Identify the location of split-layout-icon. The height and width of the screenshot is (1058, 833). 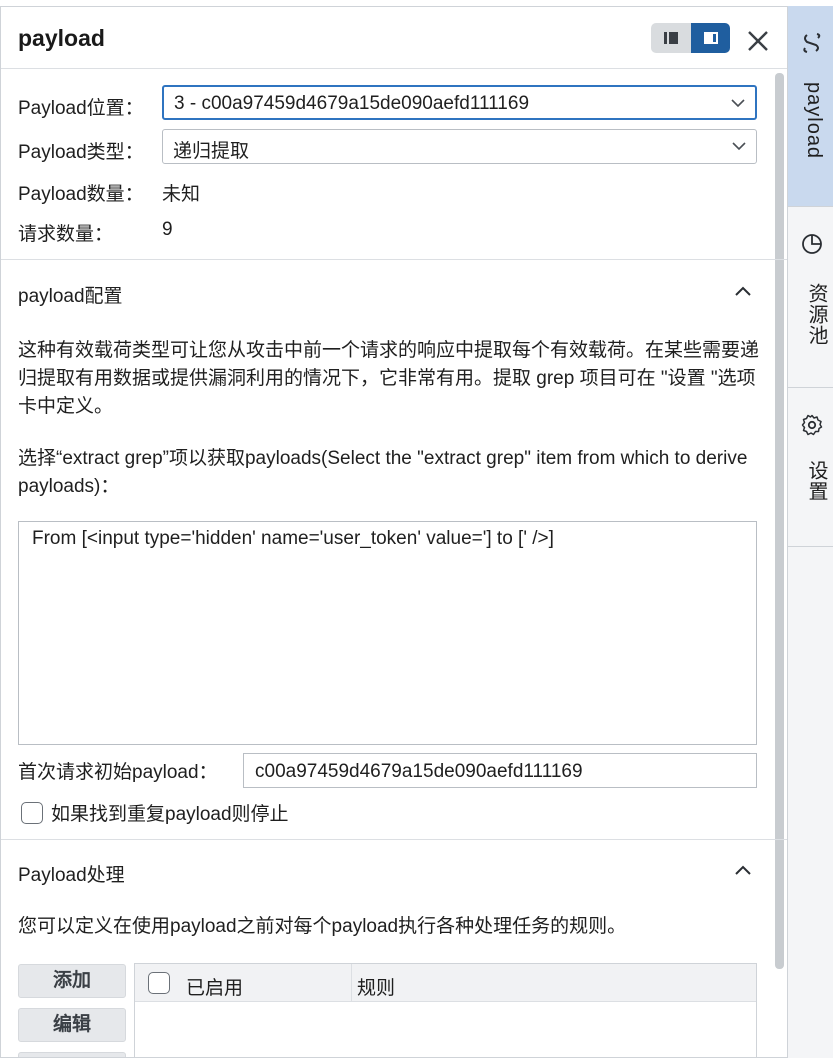
(711, 38).